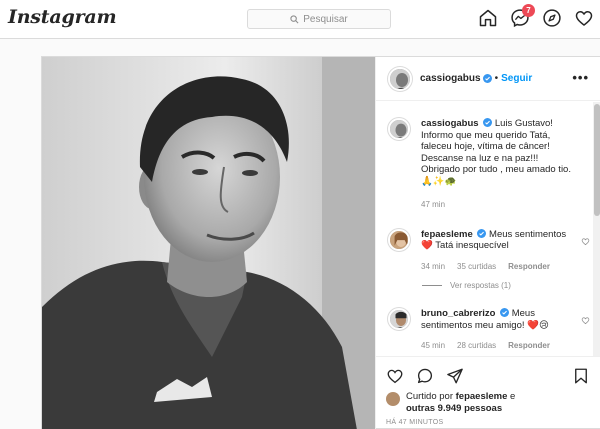  I want to click on messages-badge: 7, so click(528, 10).